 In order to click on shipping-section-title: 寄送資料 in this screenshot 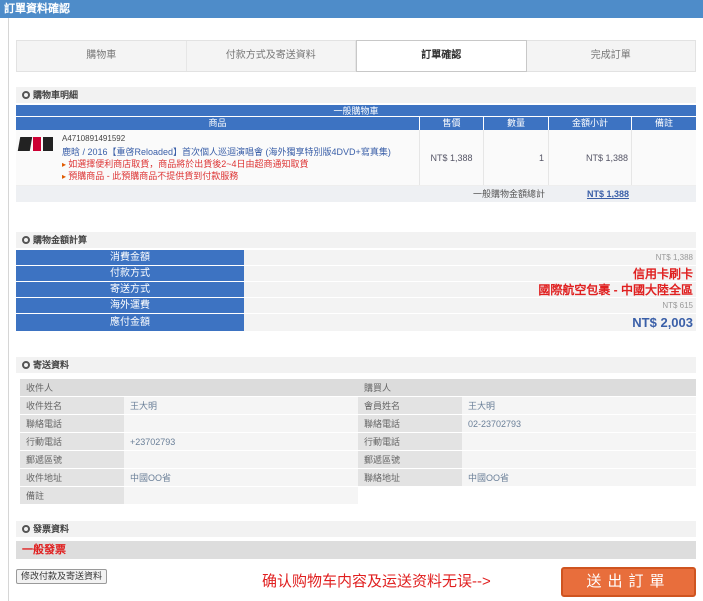, I will do `click(51, 365)`.